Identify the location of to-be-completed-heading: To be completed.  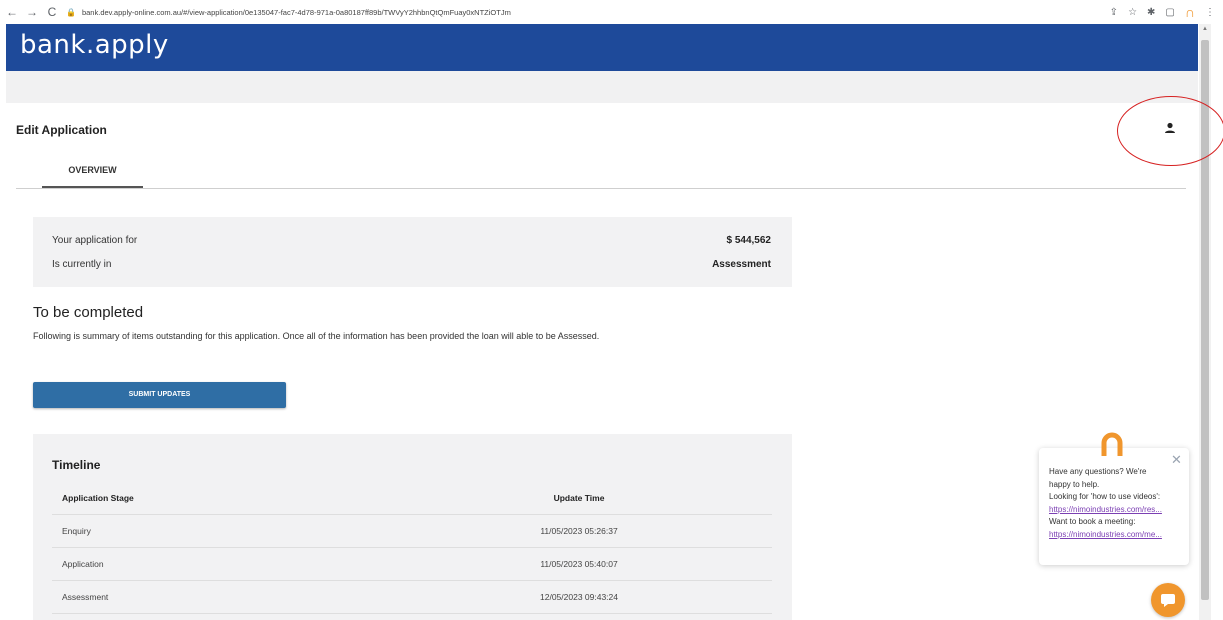
(88, 312).